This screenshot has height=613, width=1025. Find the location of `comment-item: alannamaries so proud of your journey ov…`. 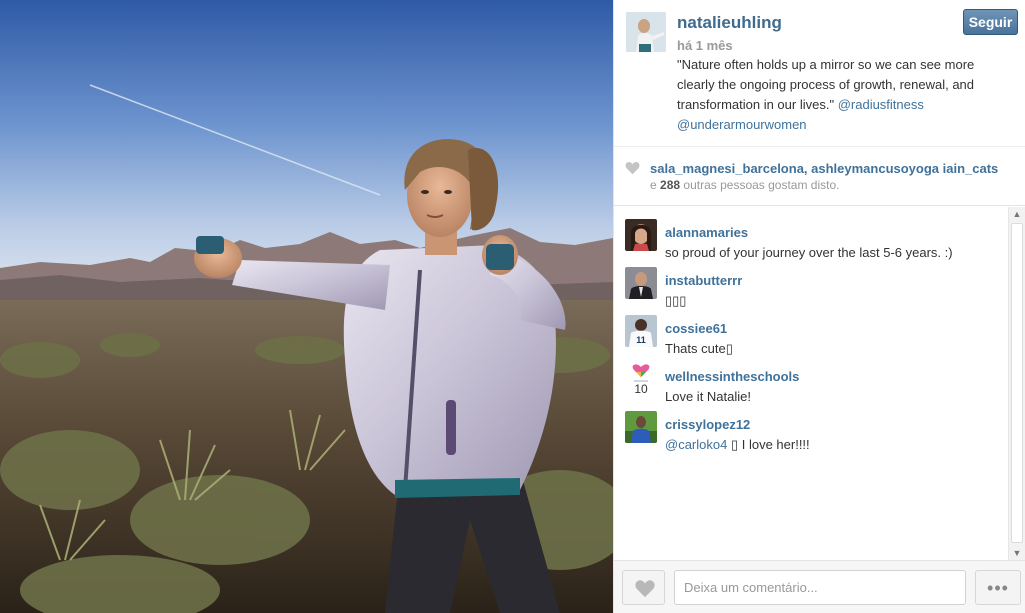

comment-item: alannamaries so proud of your journey ov… is located at coordinates (811, 237).